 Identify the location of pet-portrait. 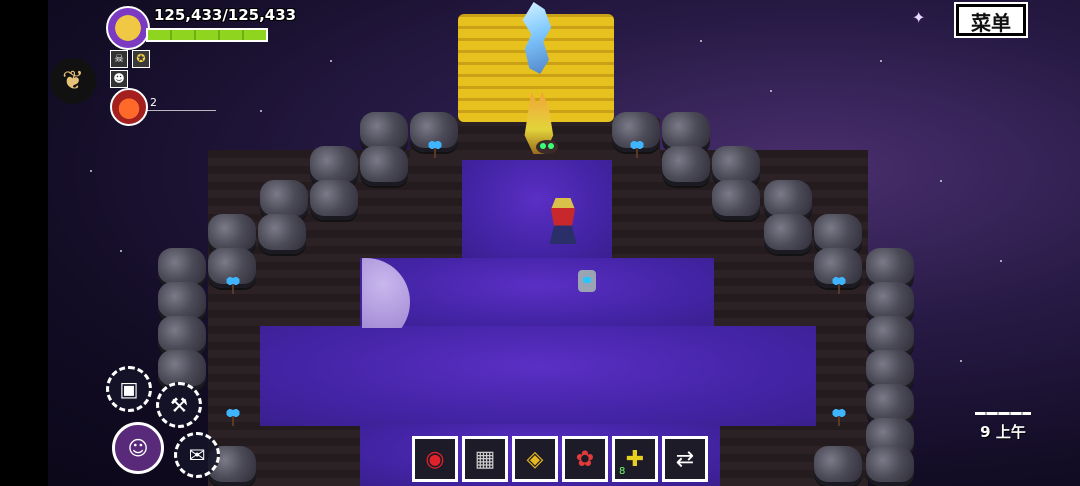
(129, 107).